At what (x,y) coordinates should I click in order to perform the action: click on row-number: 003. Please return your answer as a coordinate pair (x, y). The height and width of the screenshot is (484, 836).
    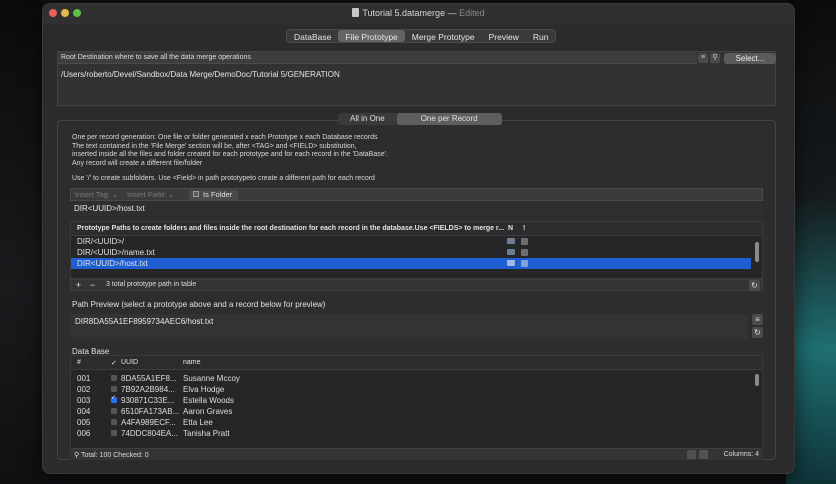
    Looking at the image, I should click on (84, 400).